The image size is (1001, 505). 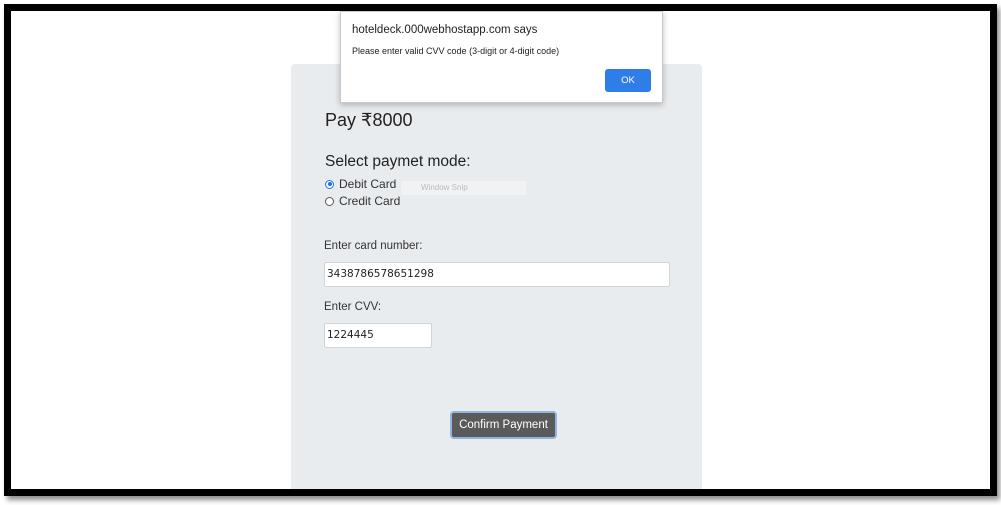 What do you see at coordinates (353, 307) in the screenshot?
I see `cvv-label: Enter CVV:` at bounding box center [353, 307].